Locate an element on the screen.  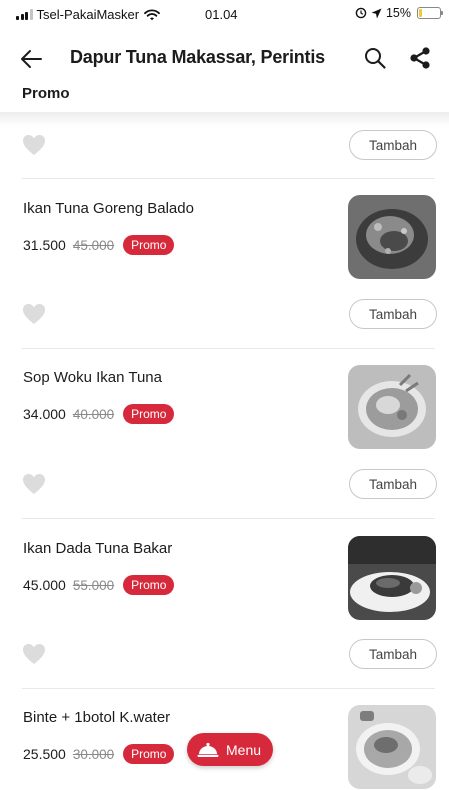
section-divider is located at coordinates (224, 119).